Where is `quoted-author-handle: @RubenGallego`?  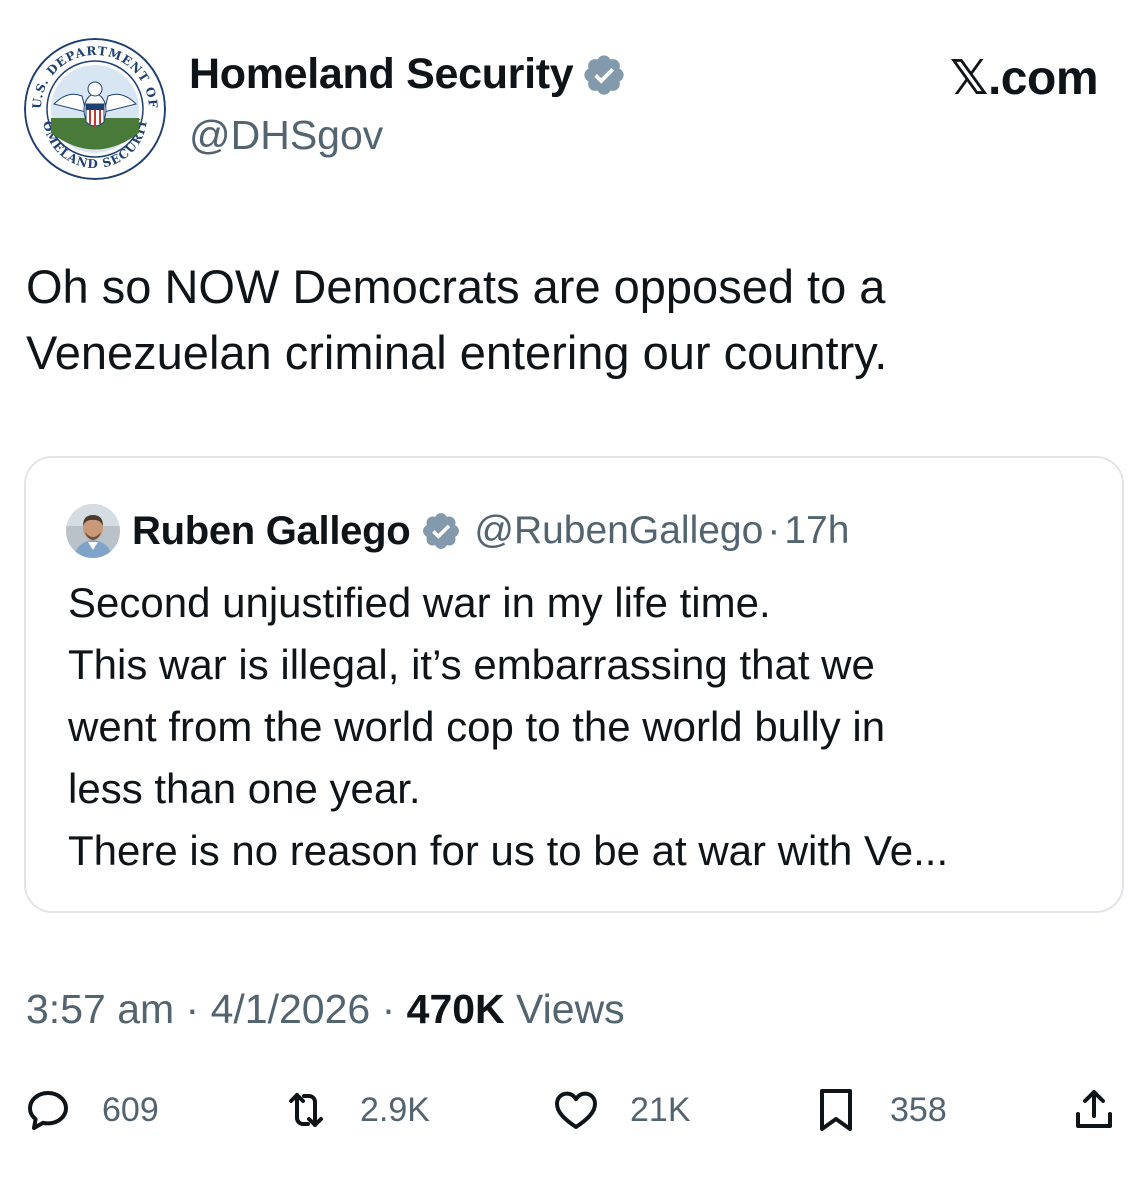 quoted-author-handle: @RubenGallego is located at coordinates (618, 531).